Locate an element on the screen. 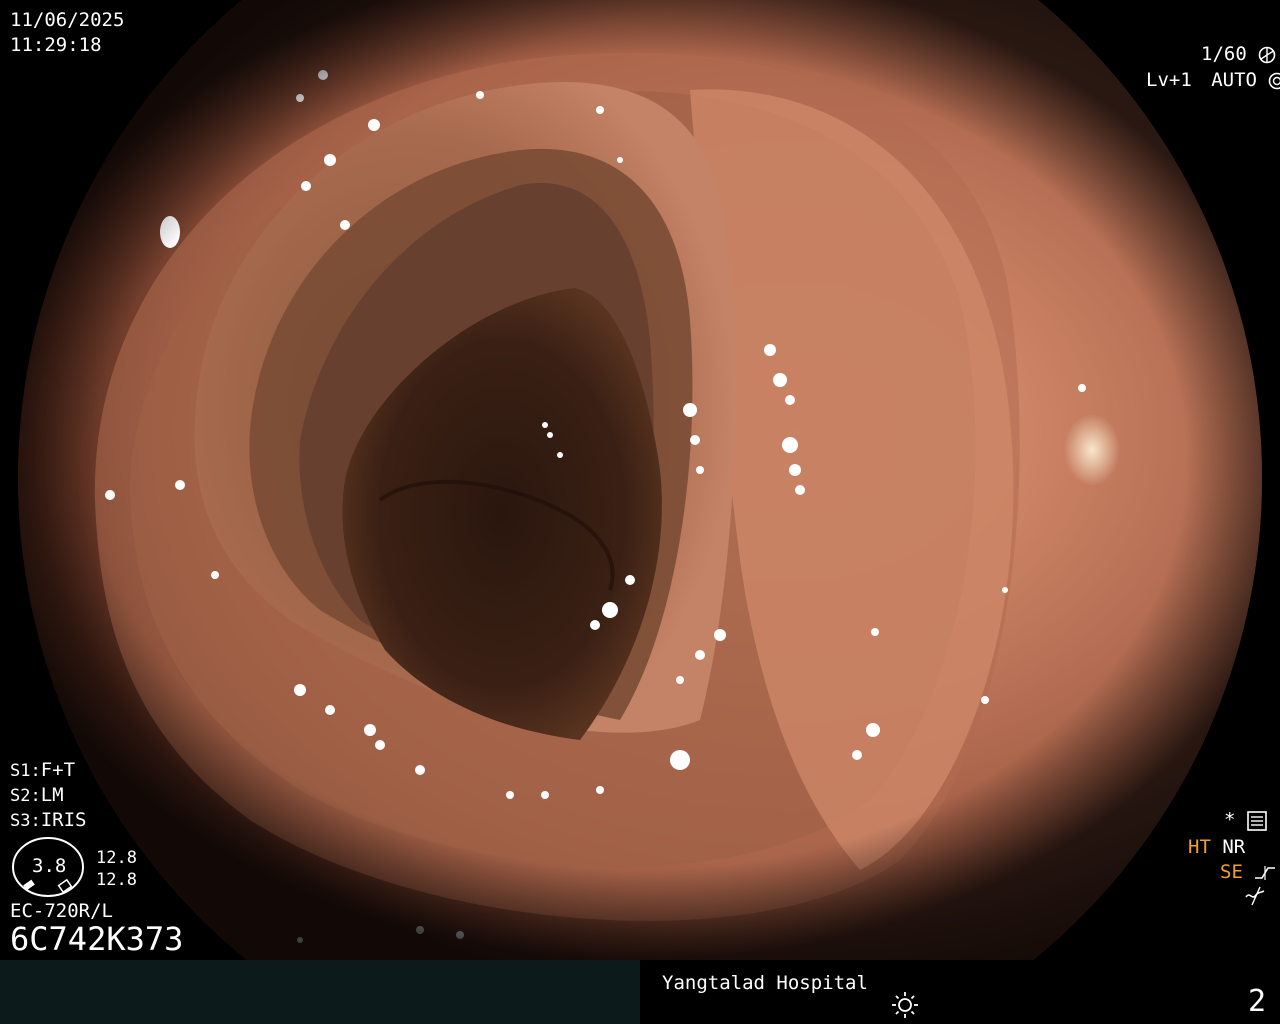 This screenshot has height=1024, width=1280. image-number: 2 is located at coordinates (1257, 1001).